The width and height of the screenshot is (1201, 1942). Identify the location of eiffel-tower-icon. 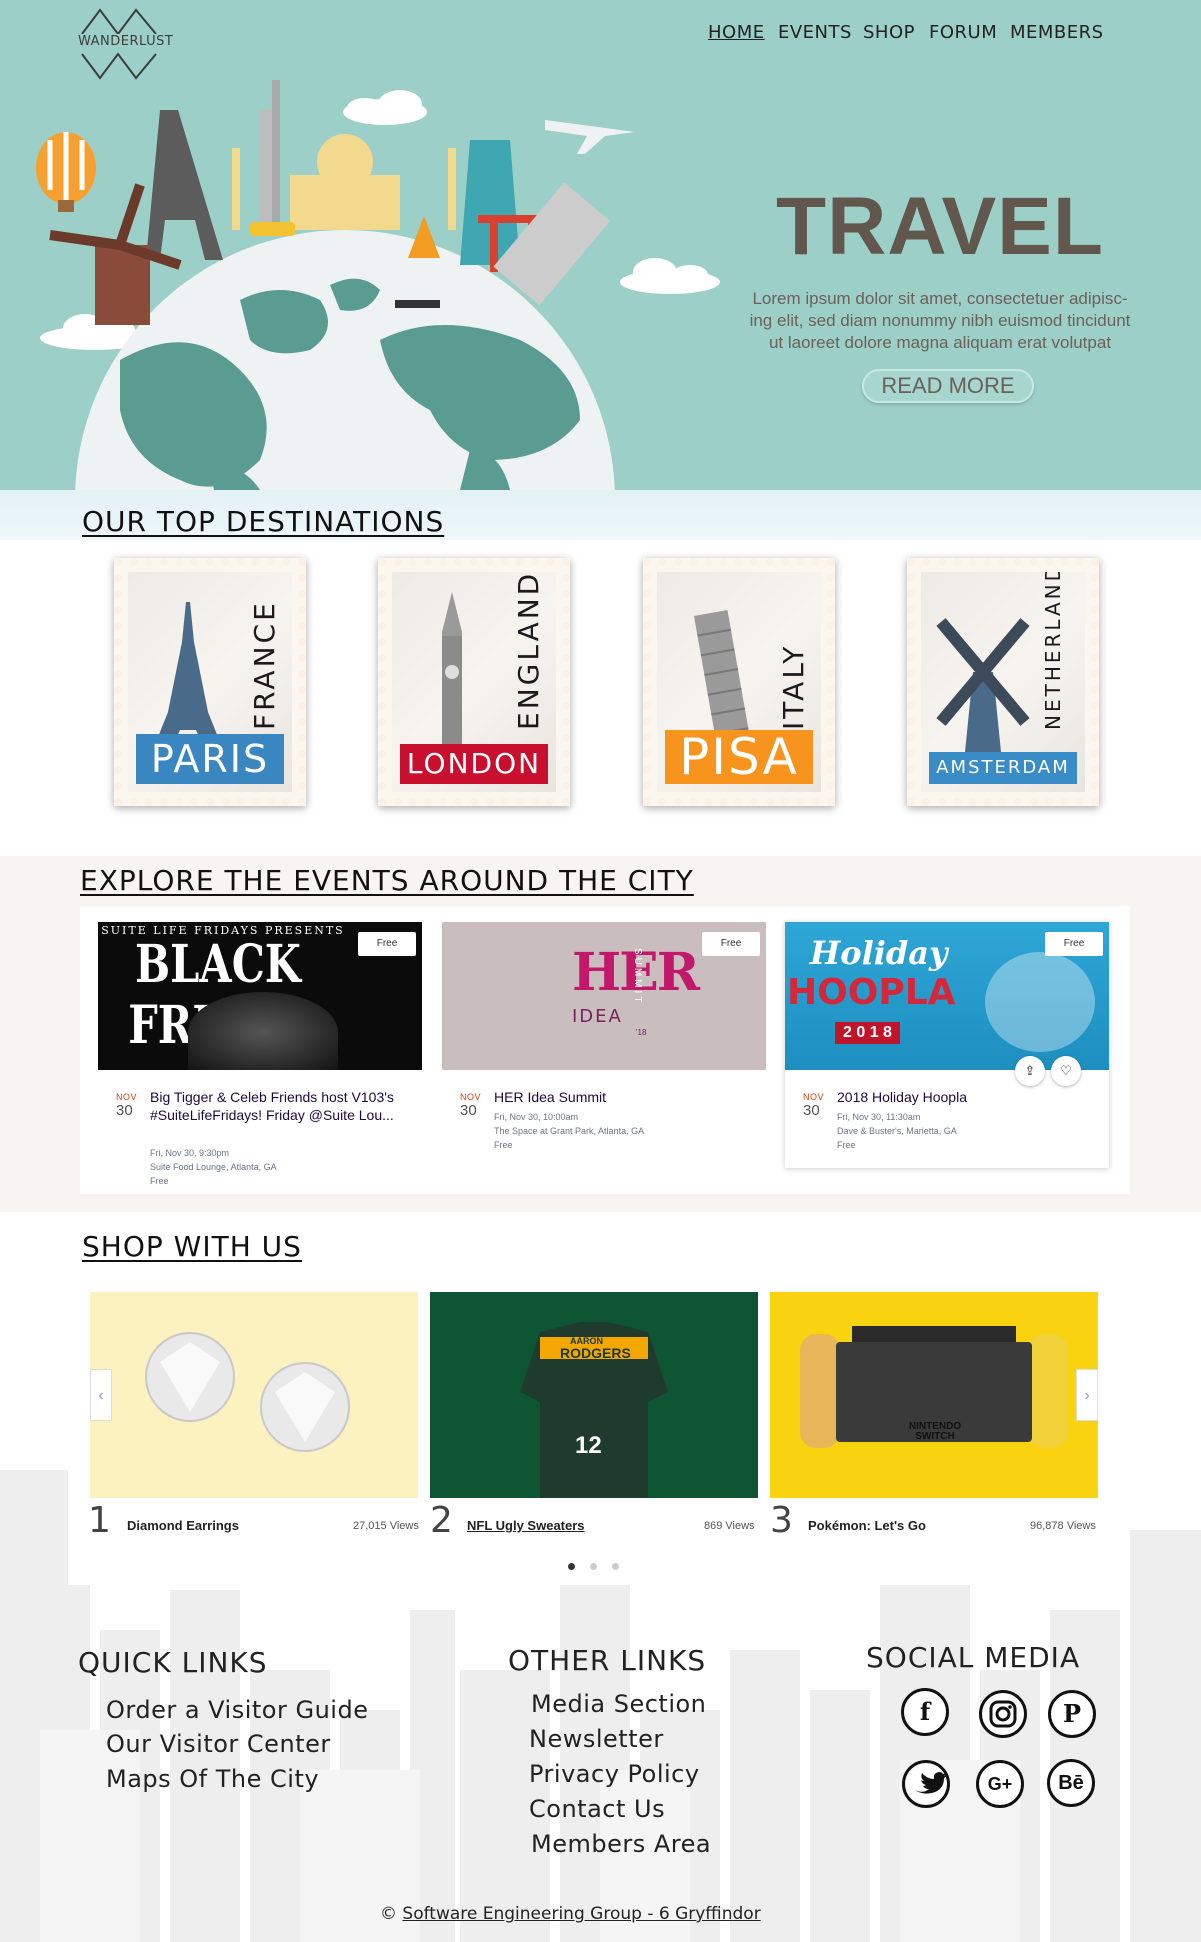
(188, 677).